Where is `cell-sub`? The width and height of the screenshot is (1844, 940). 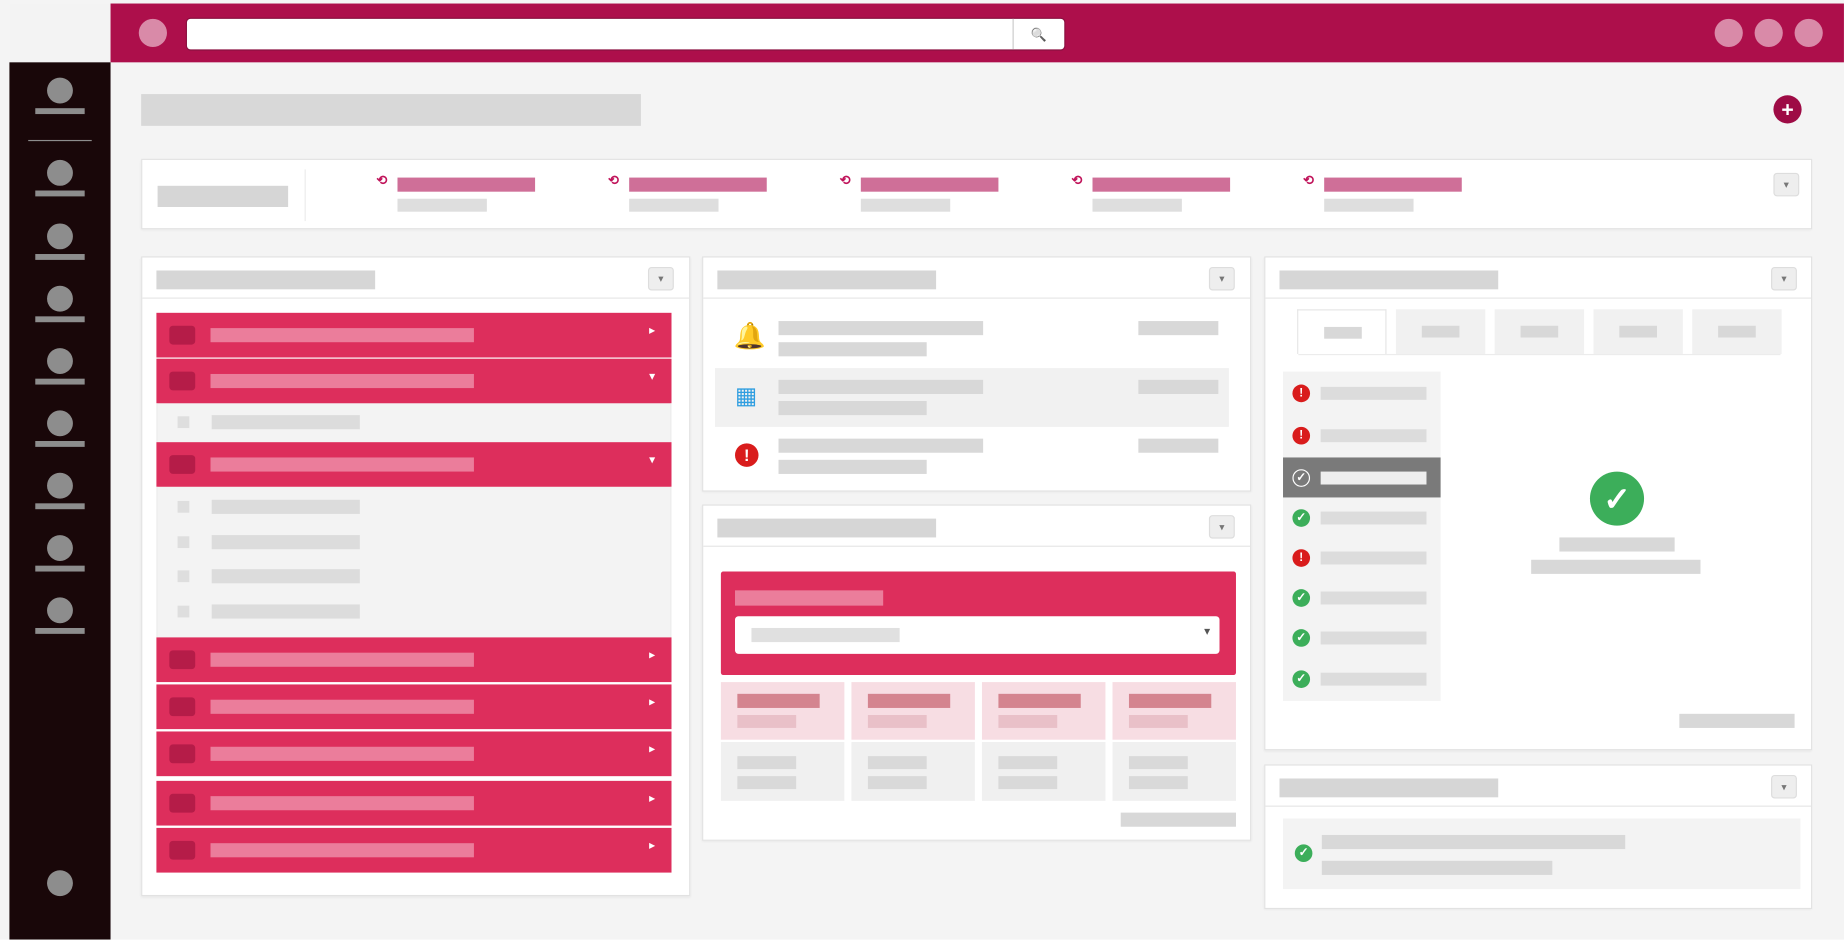 cell-sub is located at coordinates (767, 721).